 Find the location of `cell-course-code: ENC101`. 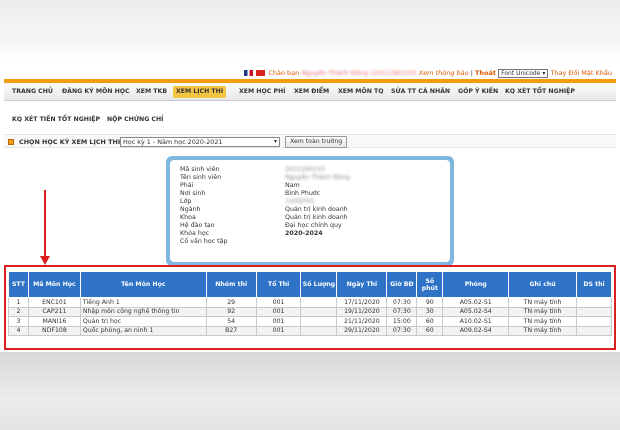

cell-course-code: ENC101 is located at coordinates (54, 302).